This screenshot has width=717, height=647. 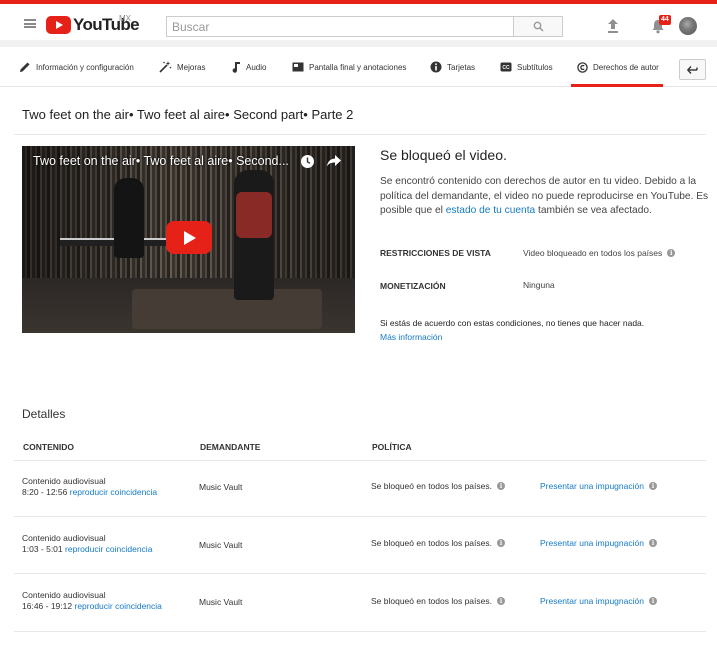 I want to click on cc-icon: CC, so click(x=506, y=67).